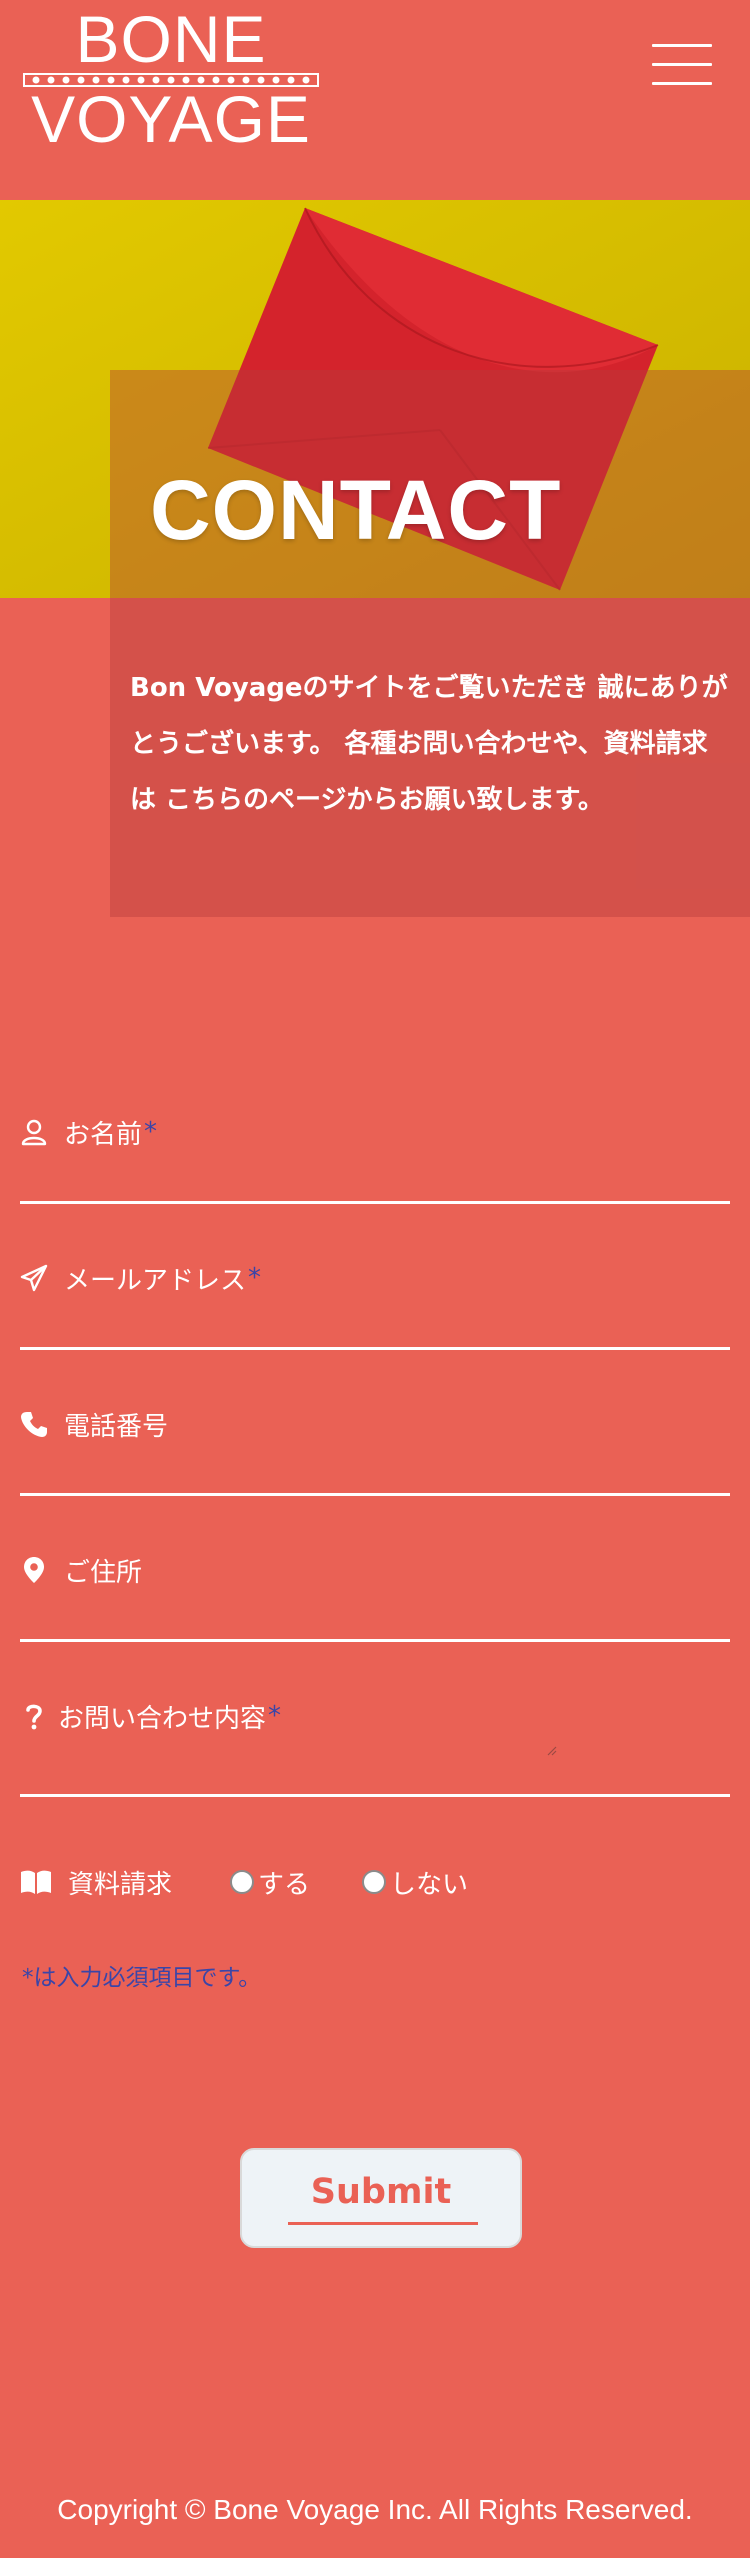 This screenshot has width=750, height=2558. Describe the element at coordinates (171, 79) in the screenshot. I see `site-logo: BONE VOYAGE` at that location.